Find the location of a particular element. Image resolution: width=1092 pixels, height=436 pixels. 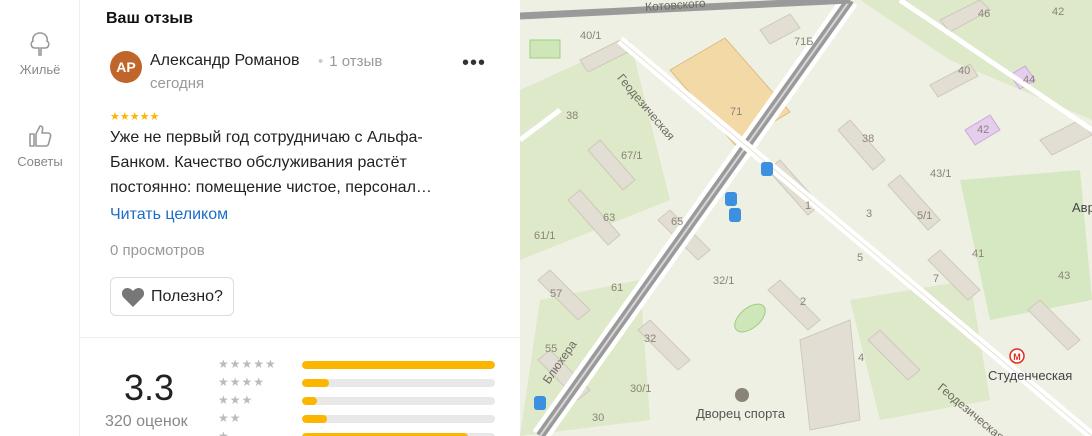

views-count: 0 просмотров is located at coordinates (157, 250).